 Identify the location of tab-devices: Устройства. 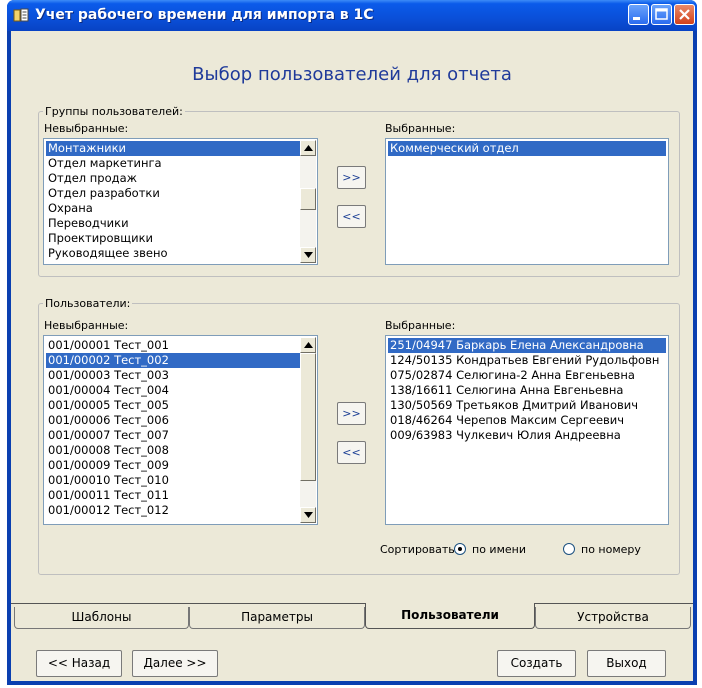
(613, 618).